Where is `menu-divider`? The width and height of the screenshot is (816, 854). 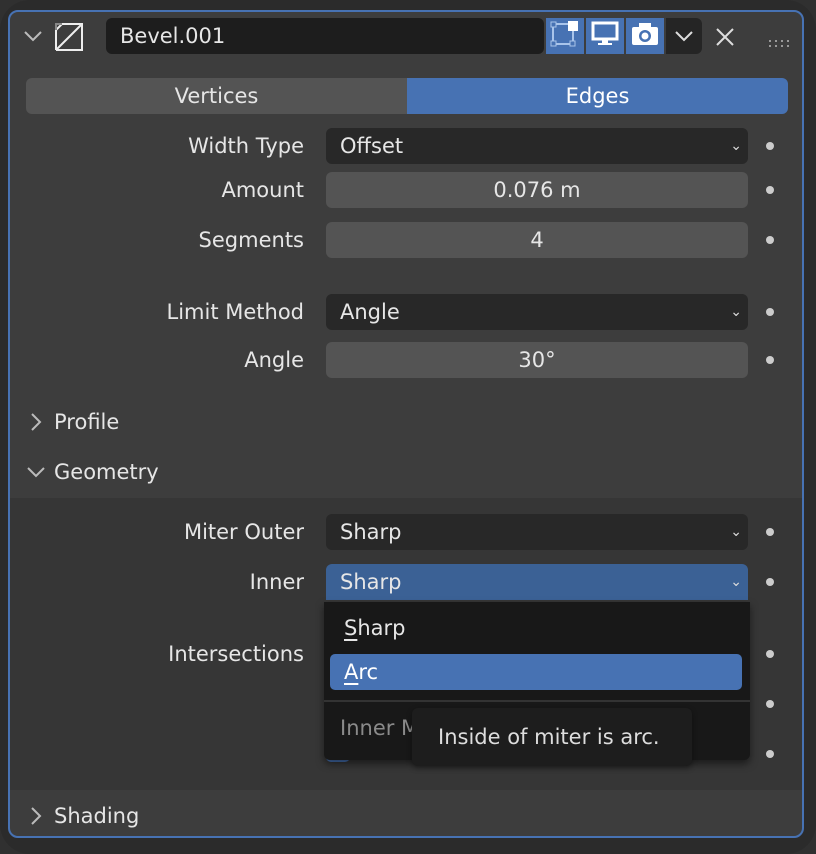
menu-divider is located at coordinates (537, 701).